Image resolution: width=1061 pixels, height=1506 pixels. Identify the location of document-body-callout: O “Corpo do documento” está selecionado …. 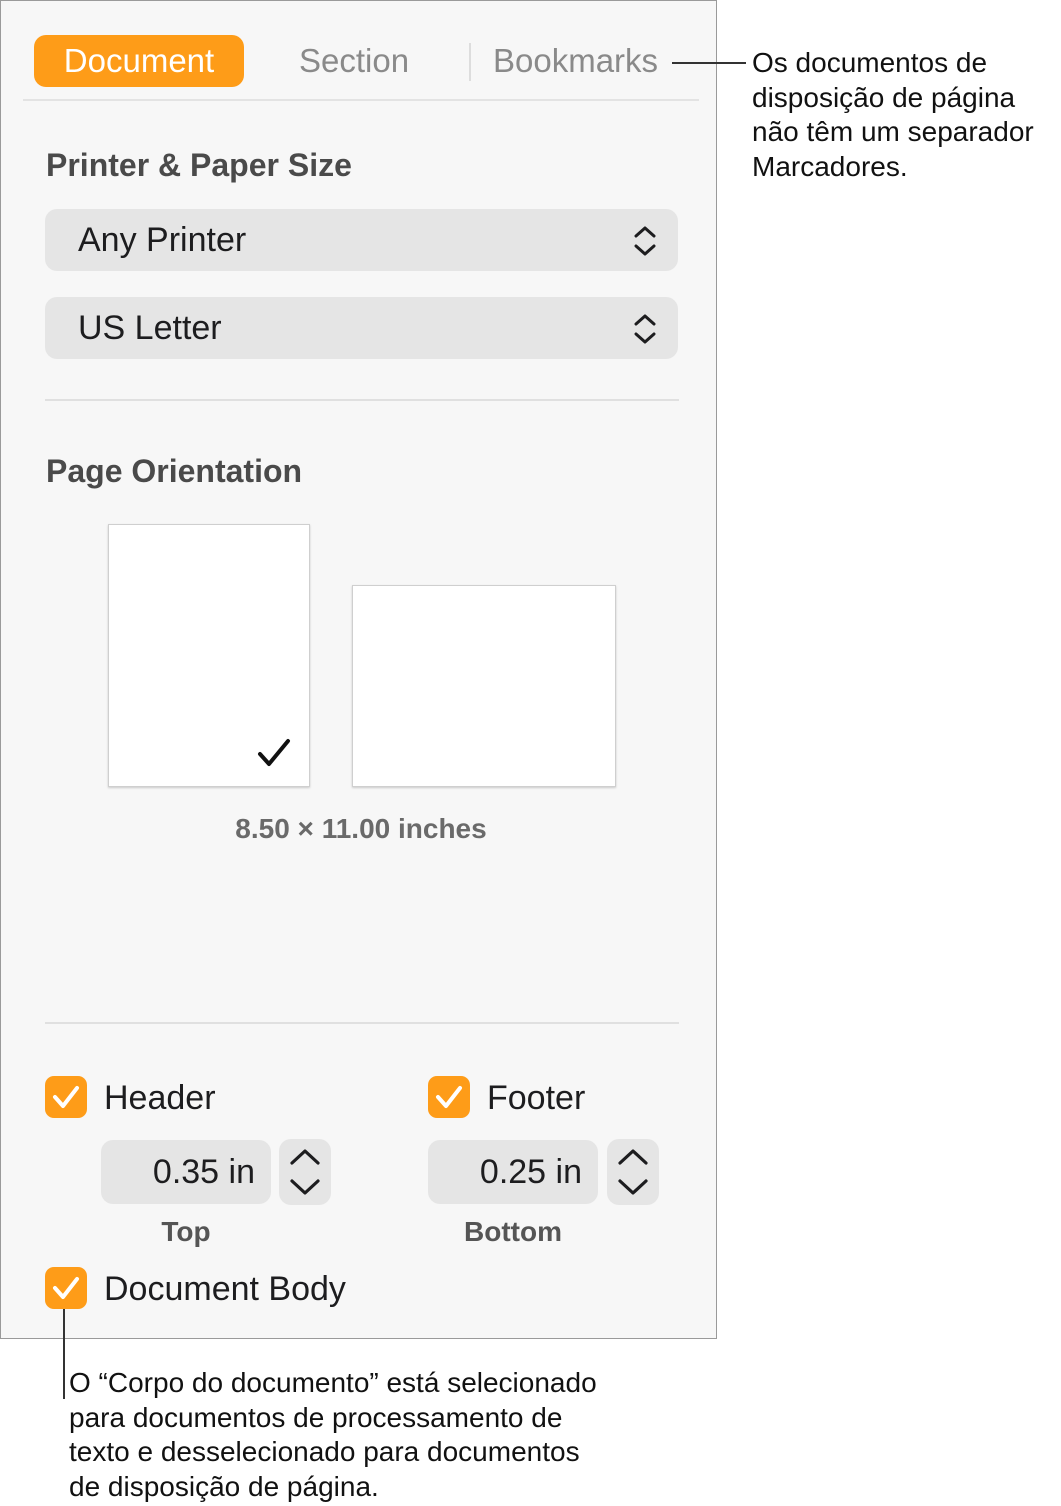
(333, 1435).